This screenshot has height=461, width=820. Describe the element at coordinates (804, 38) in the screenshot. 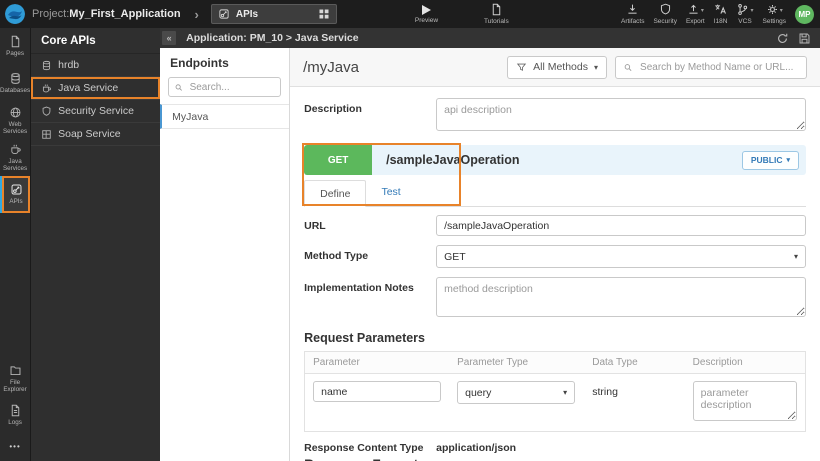

I see `save-icon` at that location.